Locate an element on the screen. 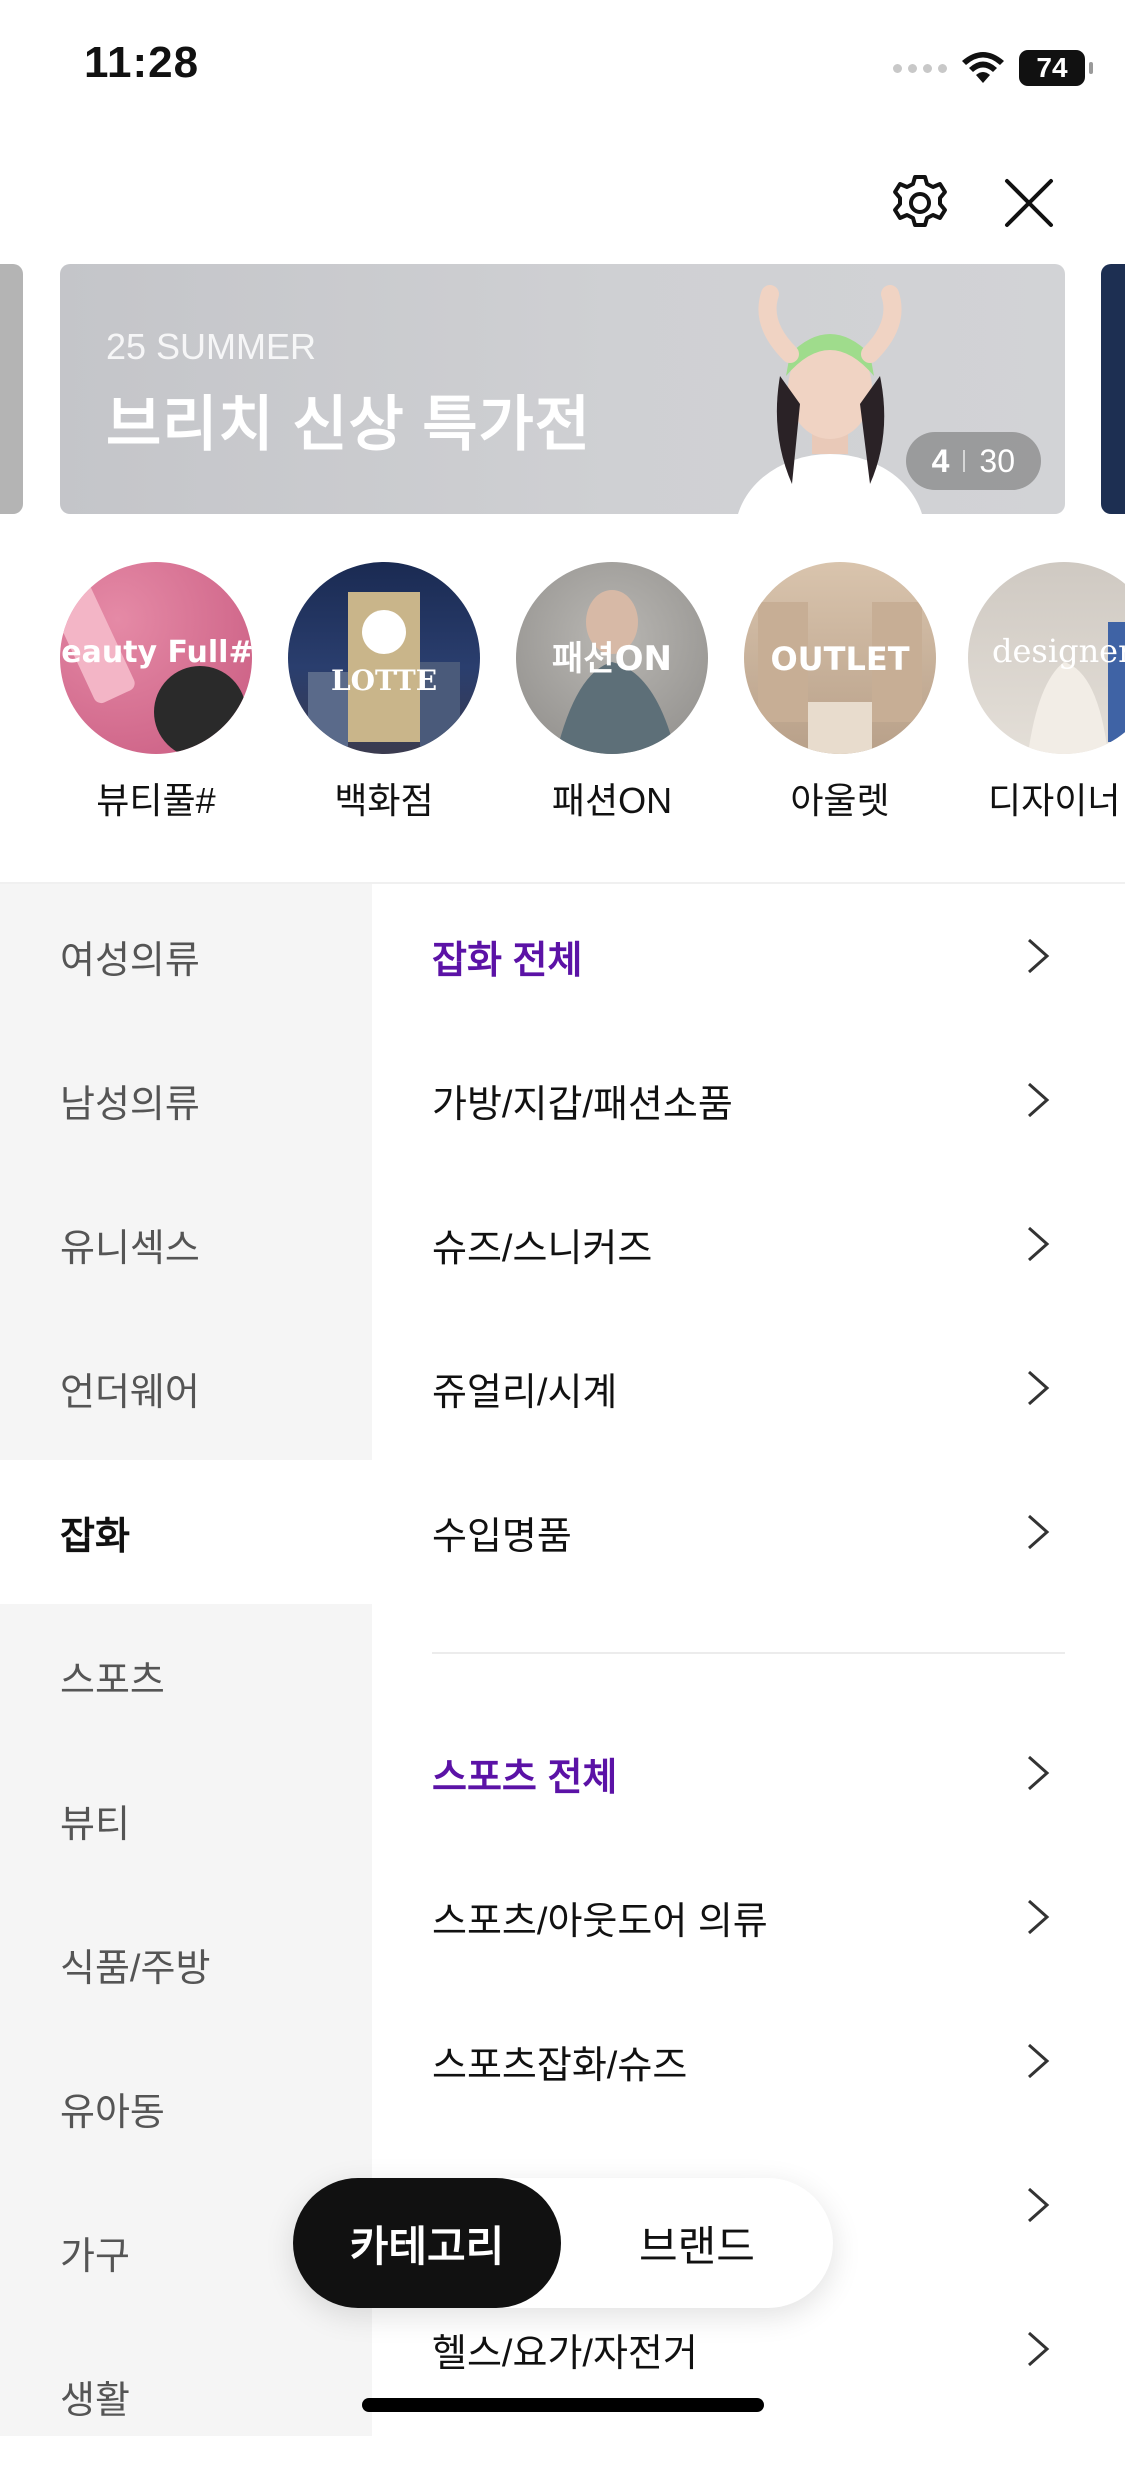  department-store-logo-icon: LOTTE is located at coordinates (384, 672).